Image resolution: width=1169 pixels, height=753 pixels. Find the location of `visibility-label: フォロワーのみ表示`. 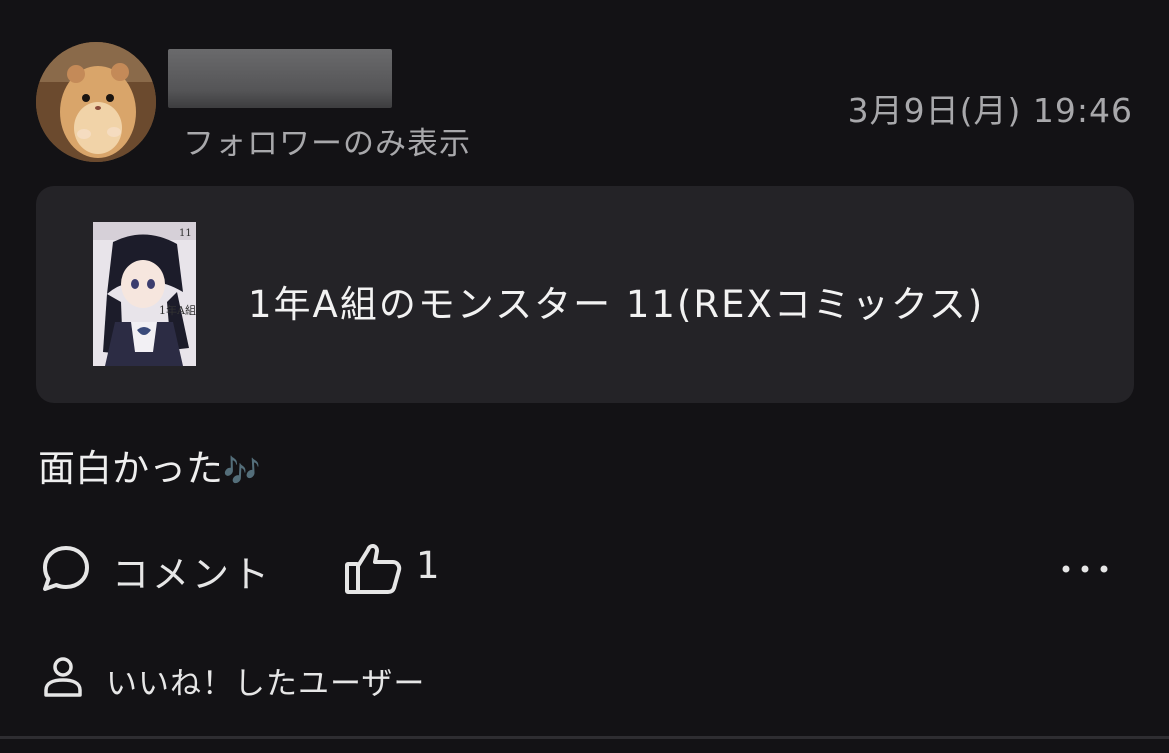

visibility-label: フォロワーのみ表示 is located at coordinates (327, 144).